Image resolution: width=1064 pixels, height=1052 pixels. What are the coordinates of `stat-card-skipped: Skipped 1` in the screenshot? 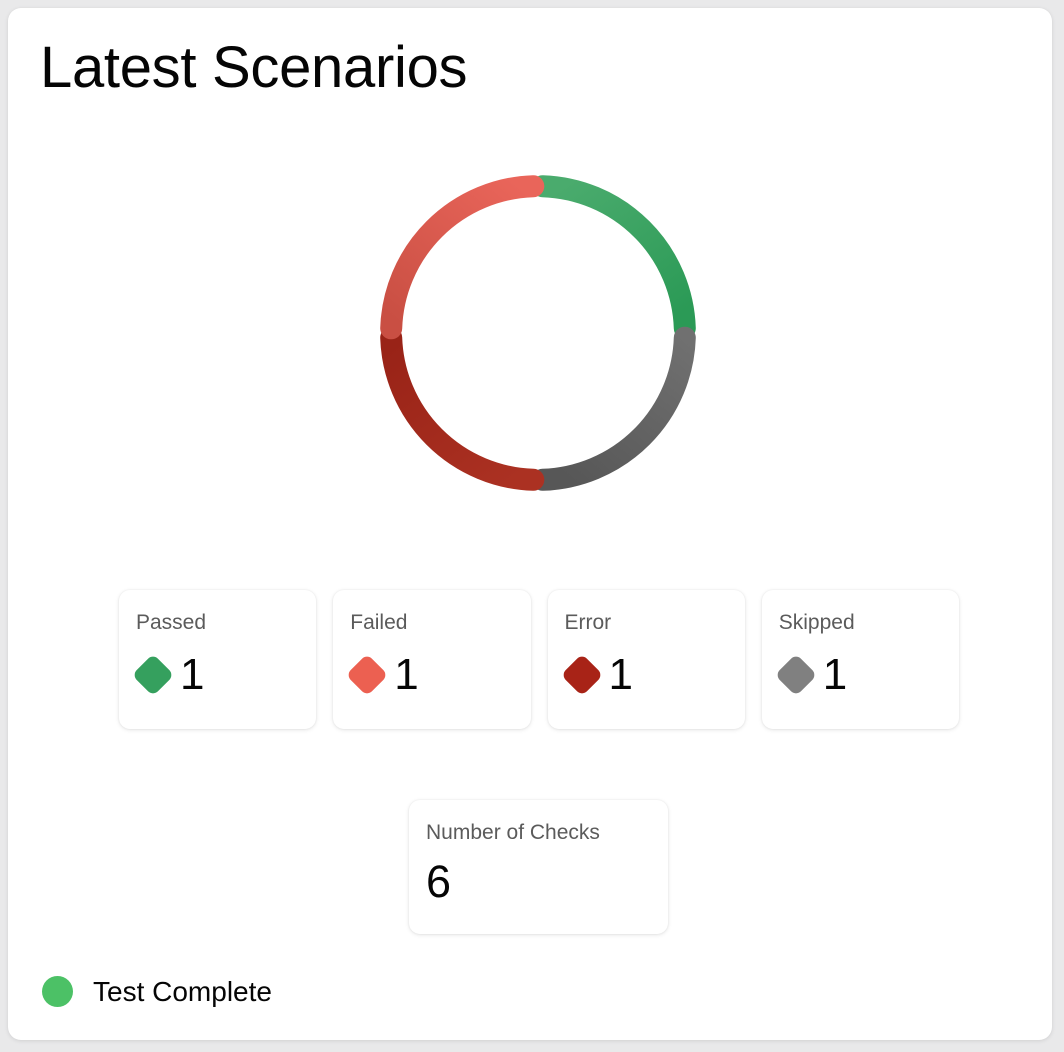 It's located at (860, 659).